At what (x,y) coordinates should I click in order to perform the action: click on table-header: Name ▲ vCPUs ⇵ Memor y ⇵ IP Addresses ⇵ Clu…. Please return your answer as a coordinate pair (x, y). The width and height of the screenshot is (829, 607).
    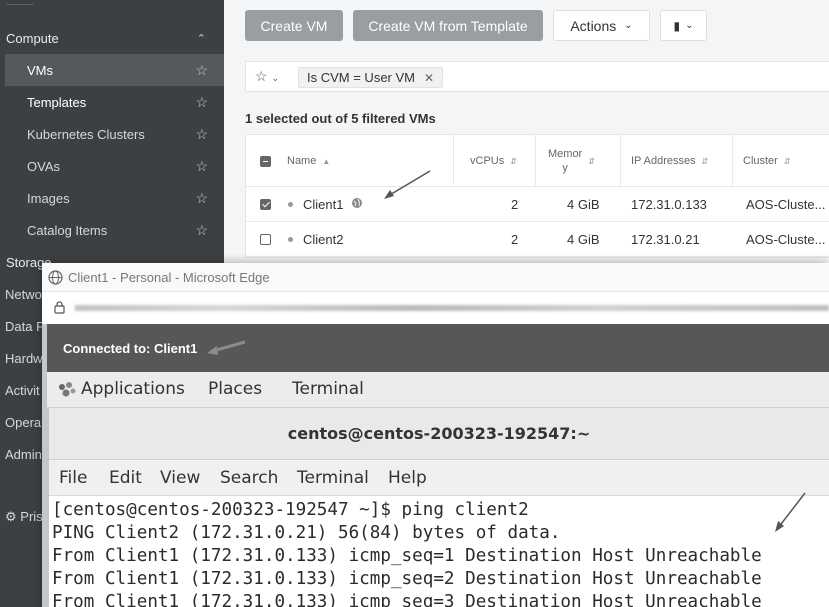
    Looking at the image, I should click on (537, 161).